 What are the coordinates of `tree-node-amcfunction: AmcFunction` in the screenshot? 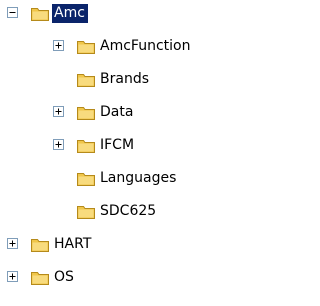 It's located at (120, 48).